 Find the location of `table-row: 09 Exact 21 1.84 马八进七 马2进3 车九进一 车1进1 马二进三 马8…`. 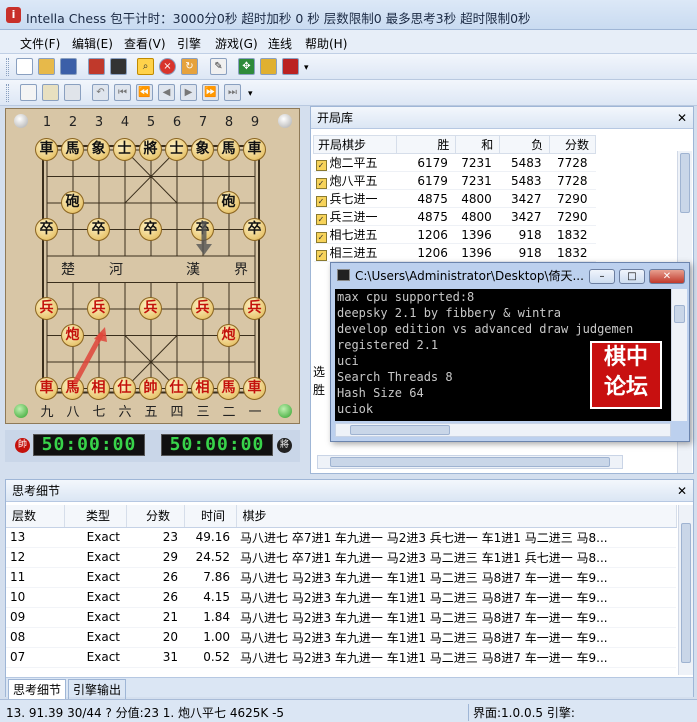

table-row: 09 Exact 21 1.84 马八进七 马2进3 车九进一 车1进1 马二进三 马8… is located at coordinates (341, 617).